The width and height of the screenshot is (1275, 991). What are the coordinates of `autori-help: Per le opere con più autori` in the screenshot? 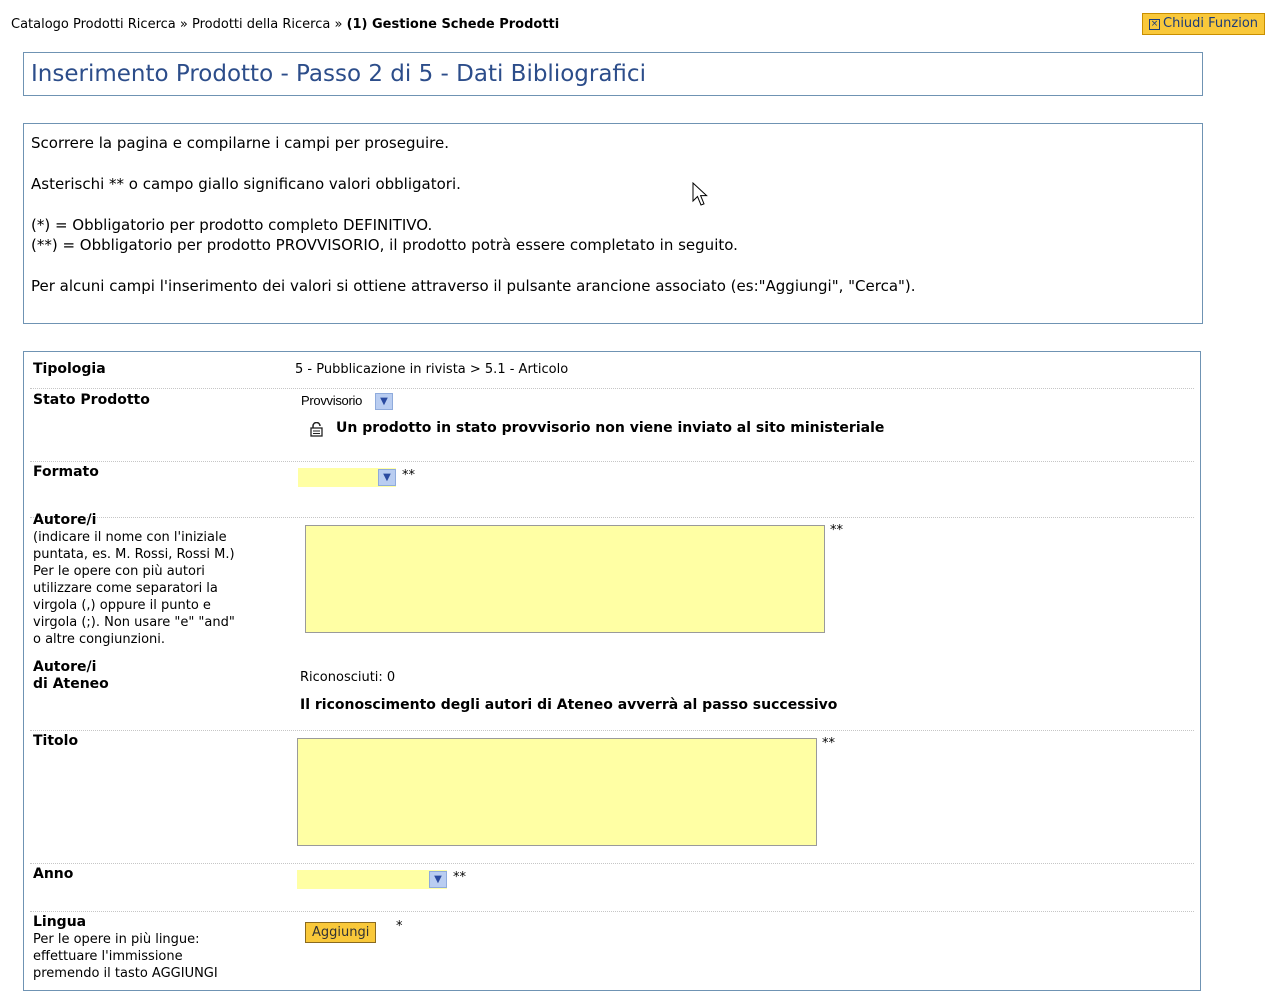 It's located at (119, 571).